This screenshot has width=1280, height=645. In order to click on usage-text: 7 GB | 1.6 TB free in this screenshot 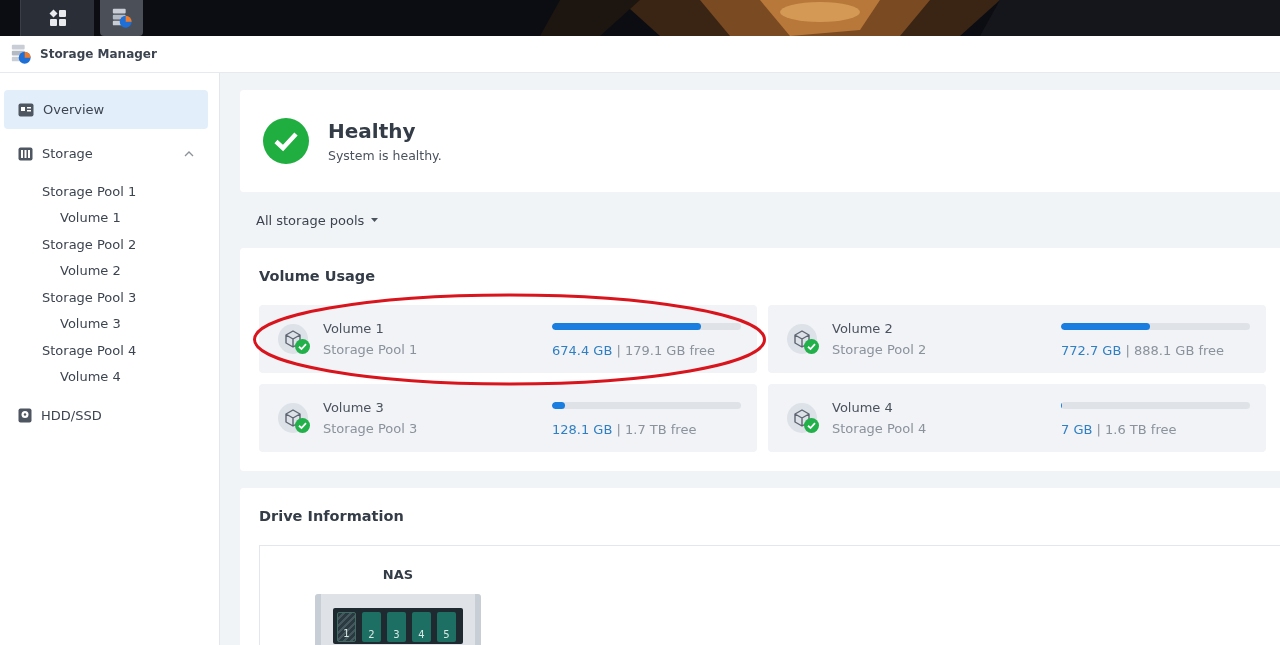, I will do `click(1119, 429)`.